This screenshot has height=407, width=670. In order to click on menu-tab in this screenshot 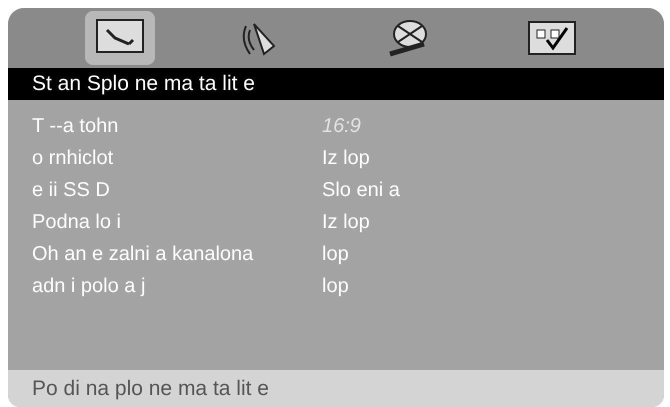, I will do `click(120, 38)`.